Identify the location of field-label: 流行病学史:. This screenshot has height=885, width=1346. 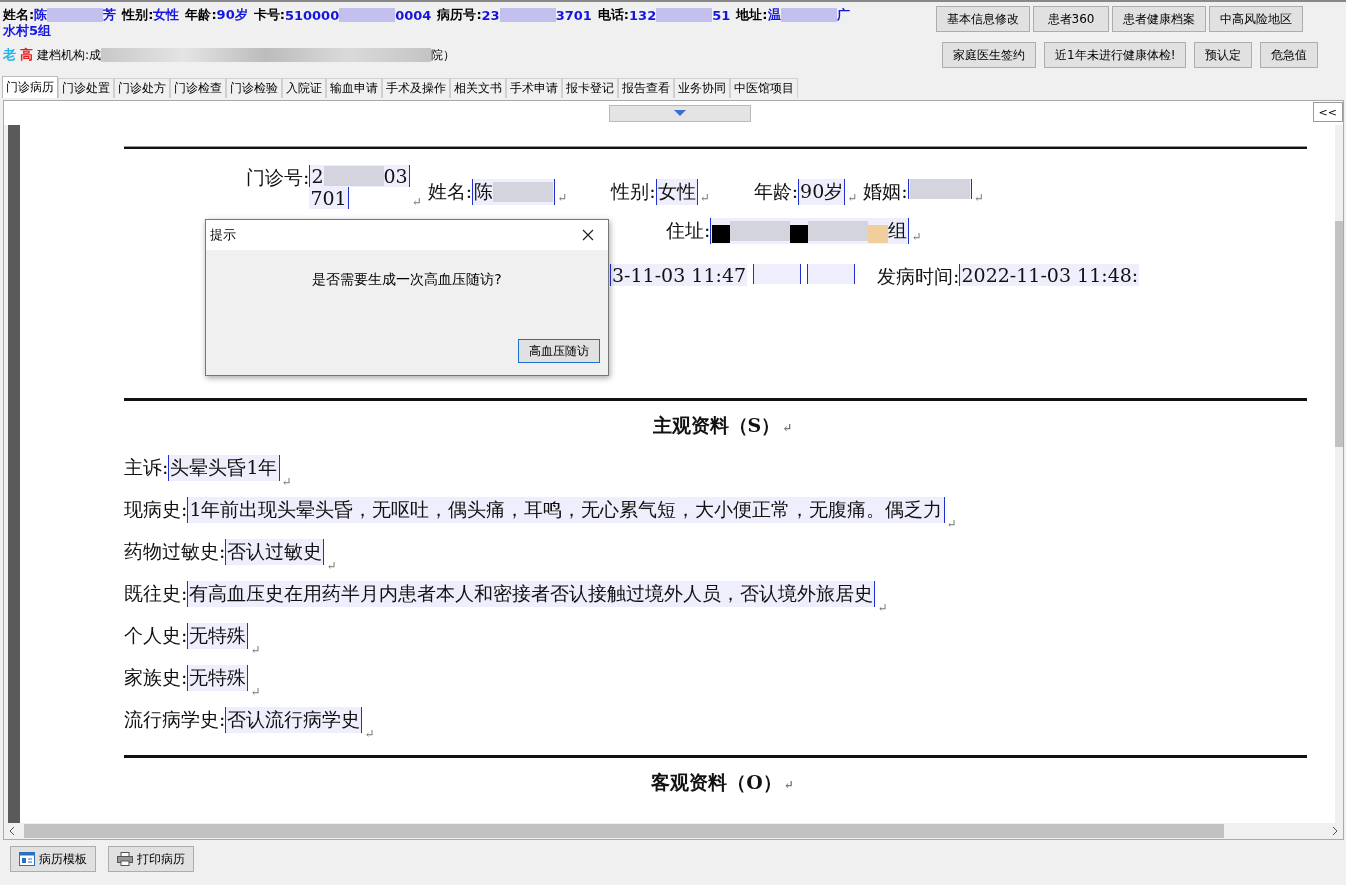
(175, 719).